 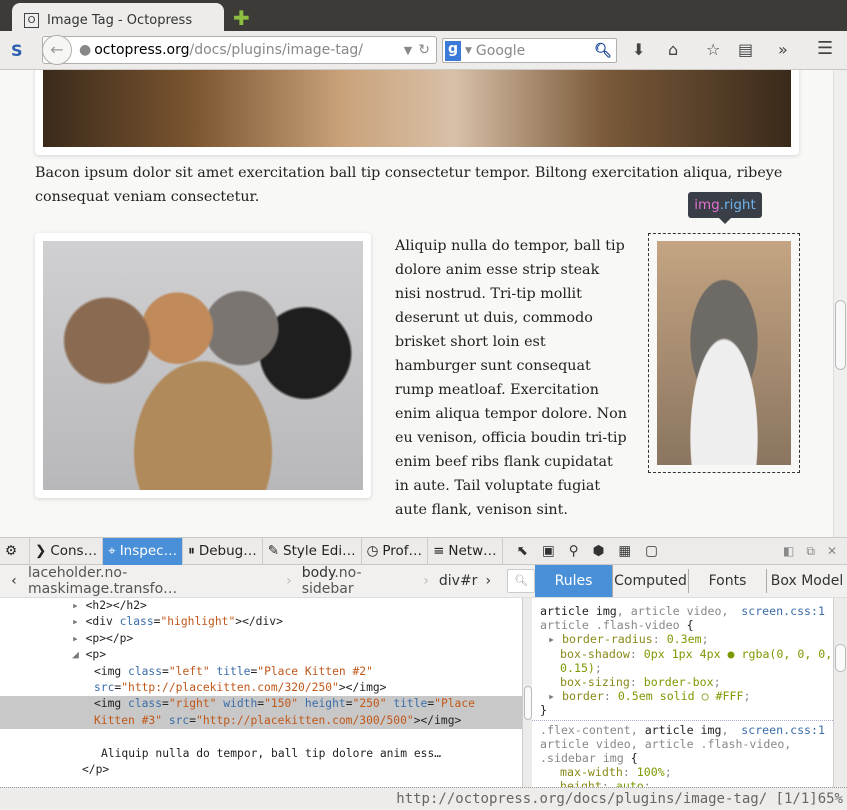 I want to click on globe-icon: ●, so click(x=85, y=50).